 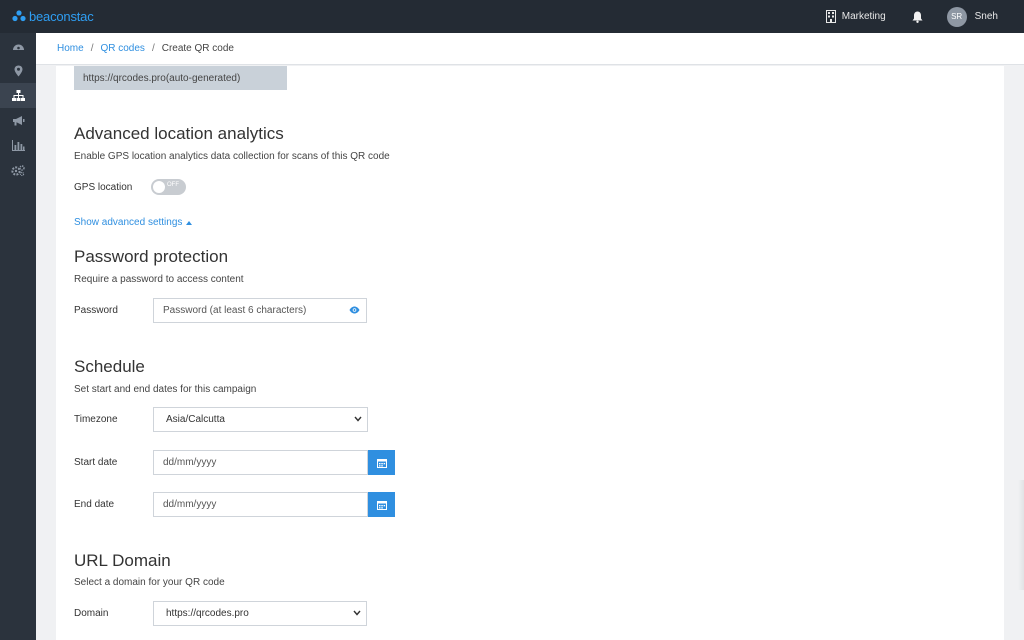 I want to click on start-date-label: Start date, so click(x=96, y=462).